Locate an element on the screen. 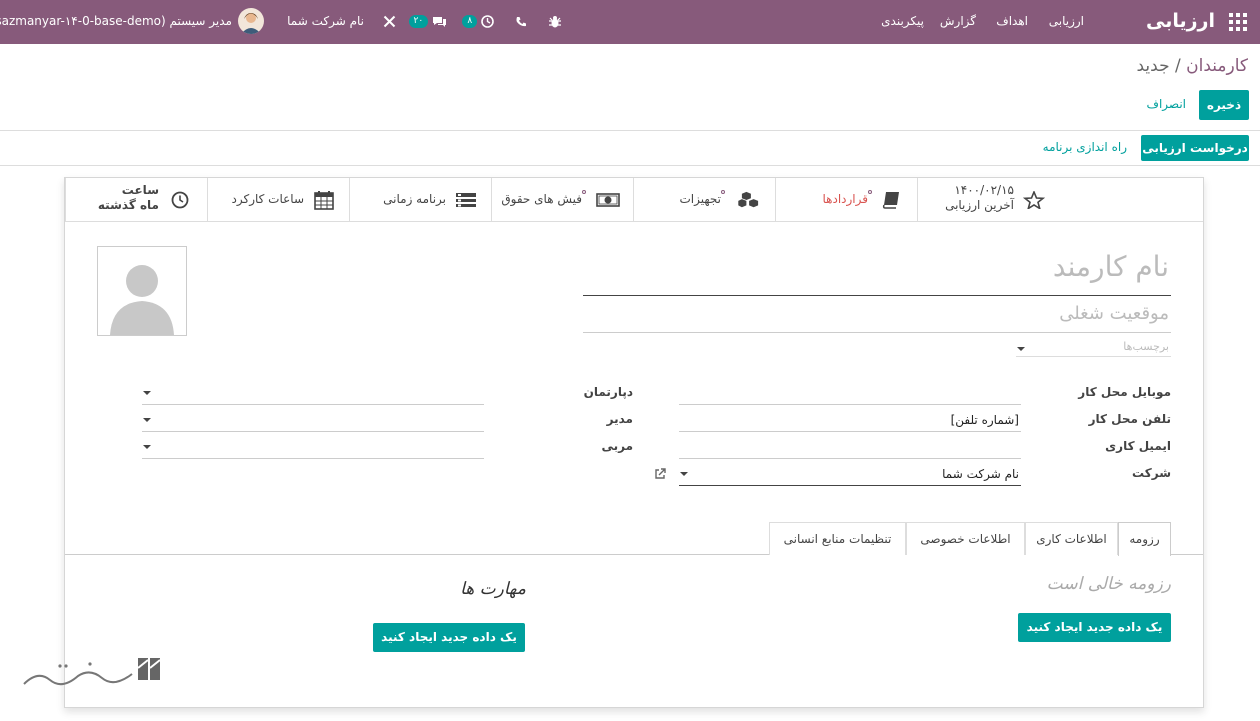 The image size is (1260, 721). activity-badge: ۸ is located at coordinates (470, 21).